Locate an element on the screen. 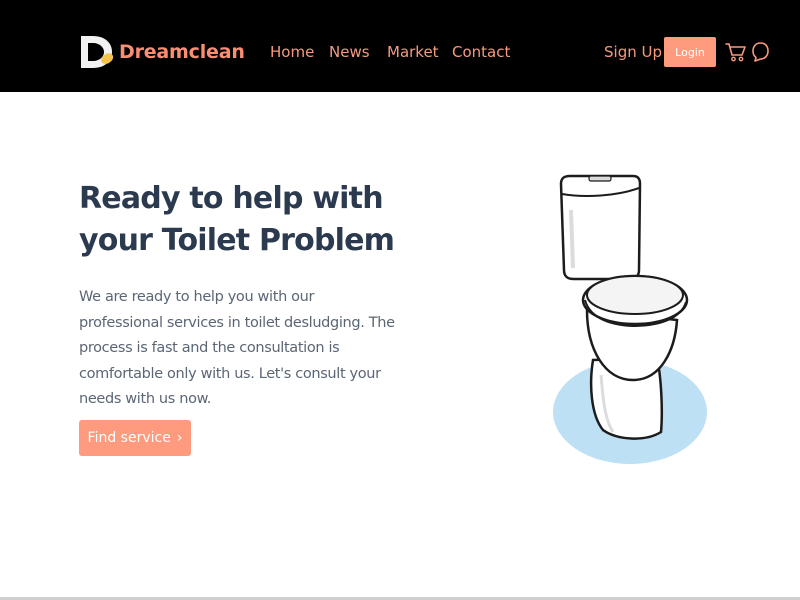  nav-contact-link: Contact is located at coordinates (481, 52).